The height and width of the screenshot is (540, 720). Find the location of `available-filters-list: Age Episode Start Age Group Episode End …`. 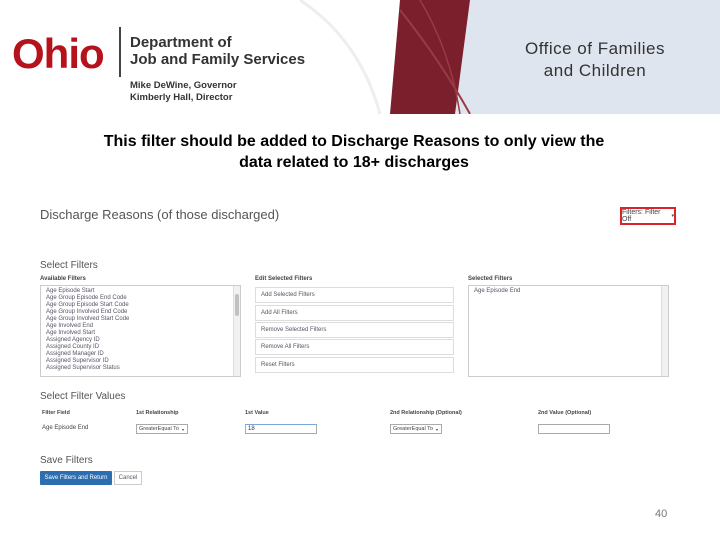

available-filters-list: Age Episode Start Age Group Episode End … is located at coordinates (140, 331).